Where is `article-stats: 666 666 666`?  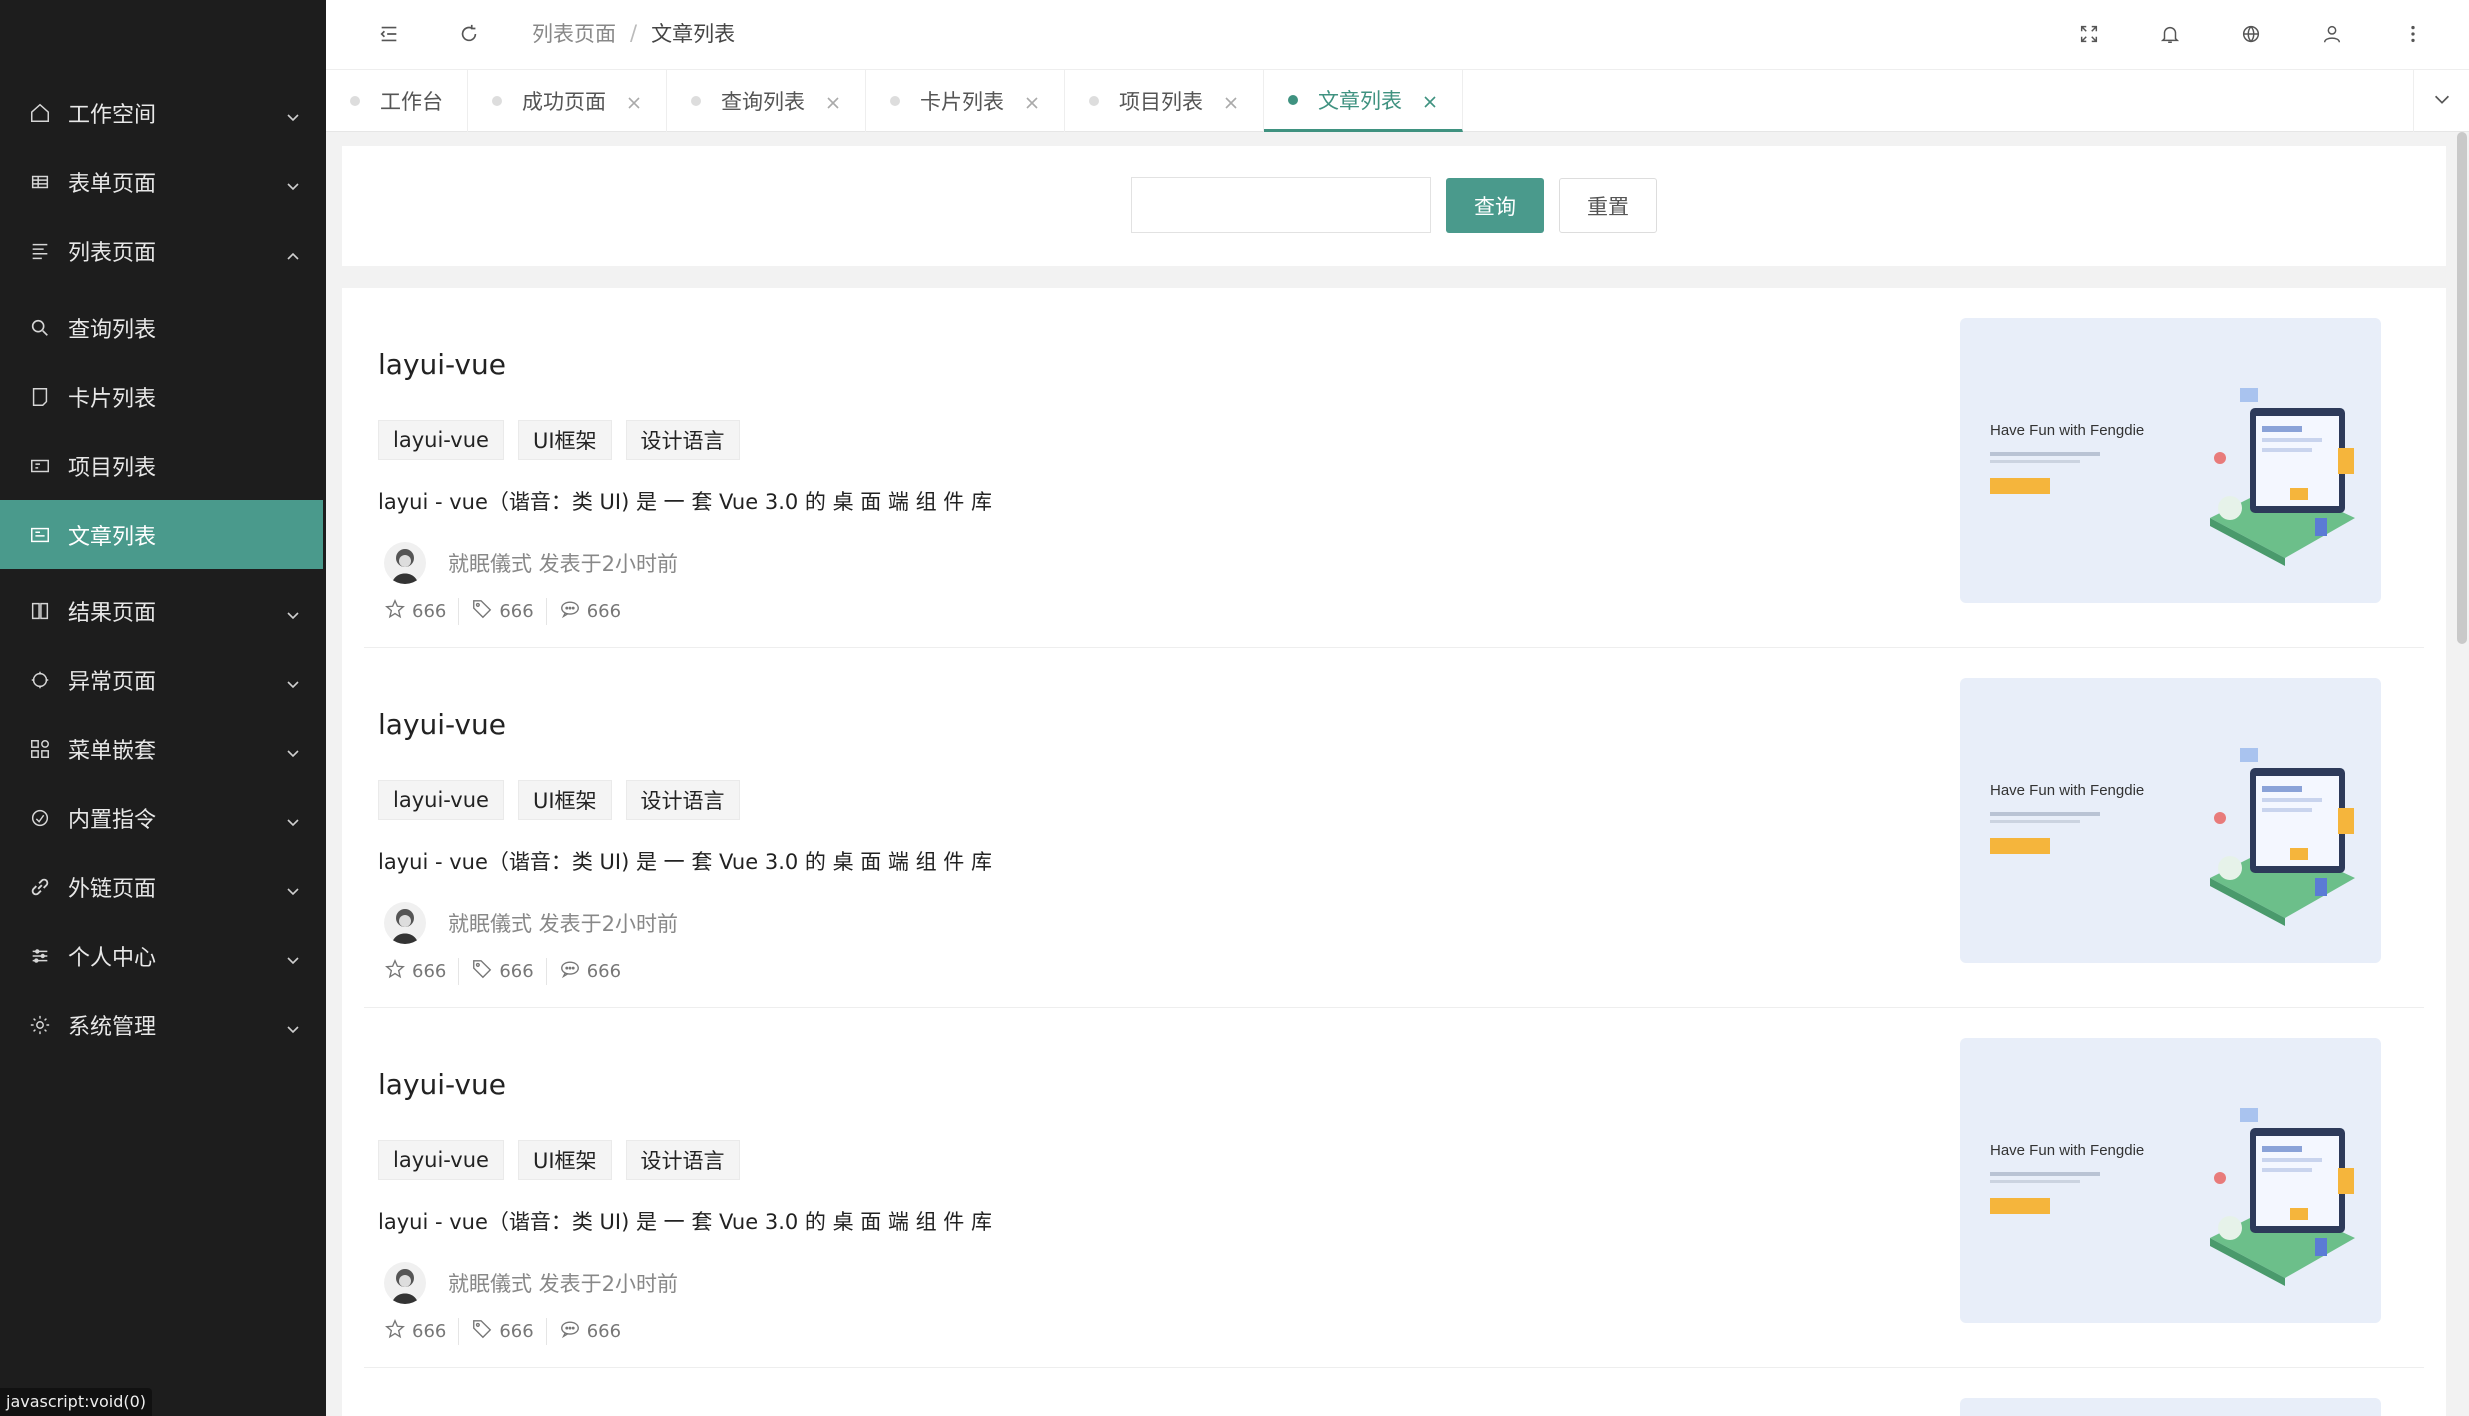
article-stats: 666 666 666 is located at coordinates (514, 971).